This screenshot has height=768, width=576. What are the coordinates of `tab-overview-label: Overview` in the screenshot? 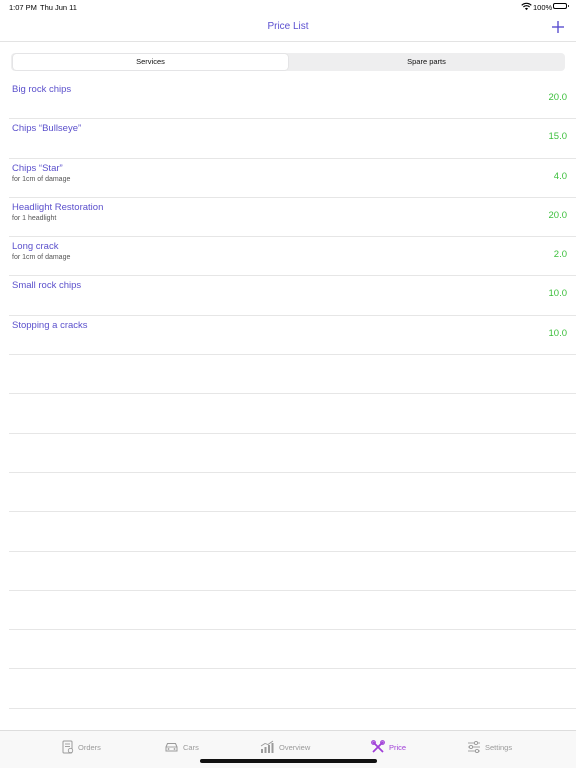 It's located at (295, 747).